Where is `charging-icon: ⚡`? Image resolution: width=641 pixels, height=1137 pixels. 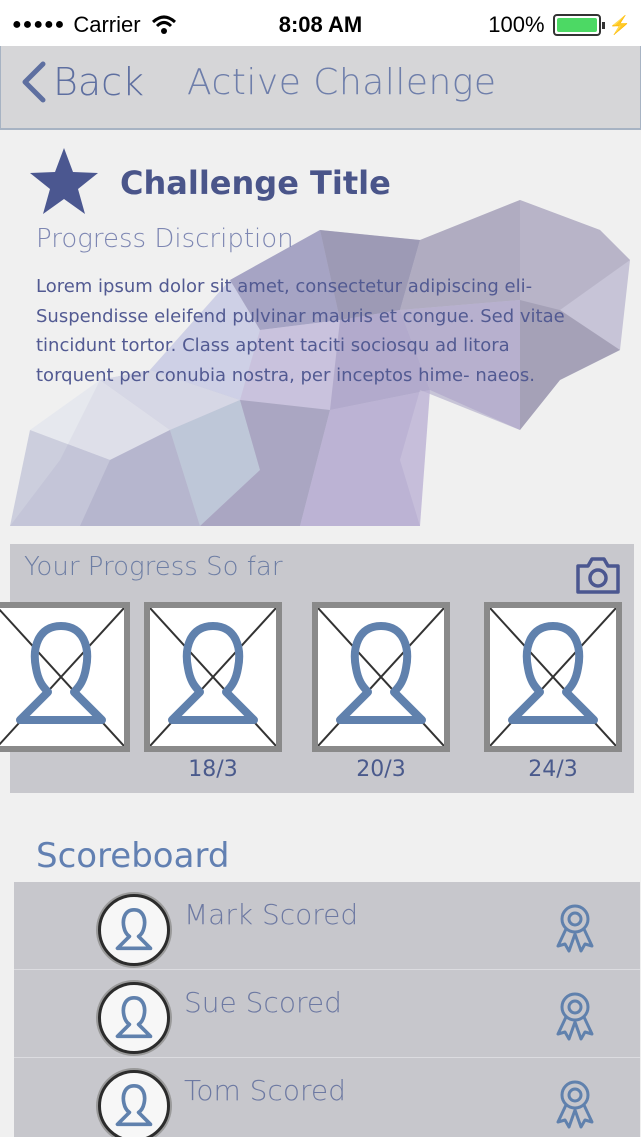
charging-icon: ⚡ is located at coordinates (619, 24).